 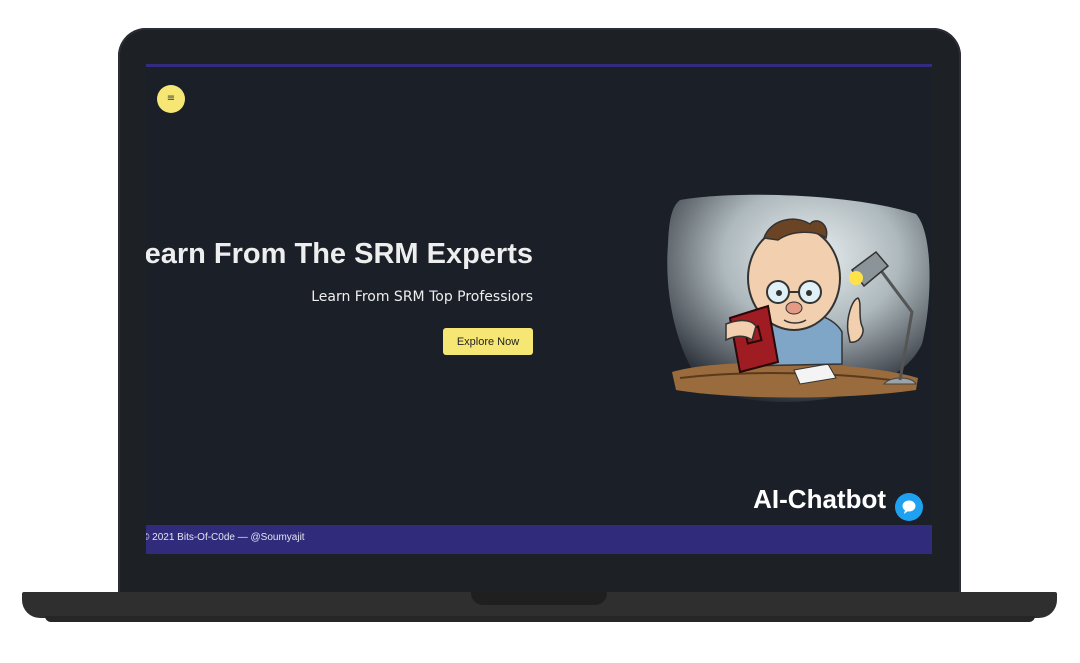 I want to click on explore-now-button: Explore Now, so click(x=488, y=341).